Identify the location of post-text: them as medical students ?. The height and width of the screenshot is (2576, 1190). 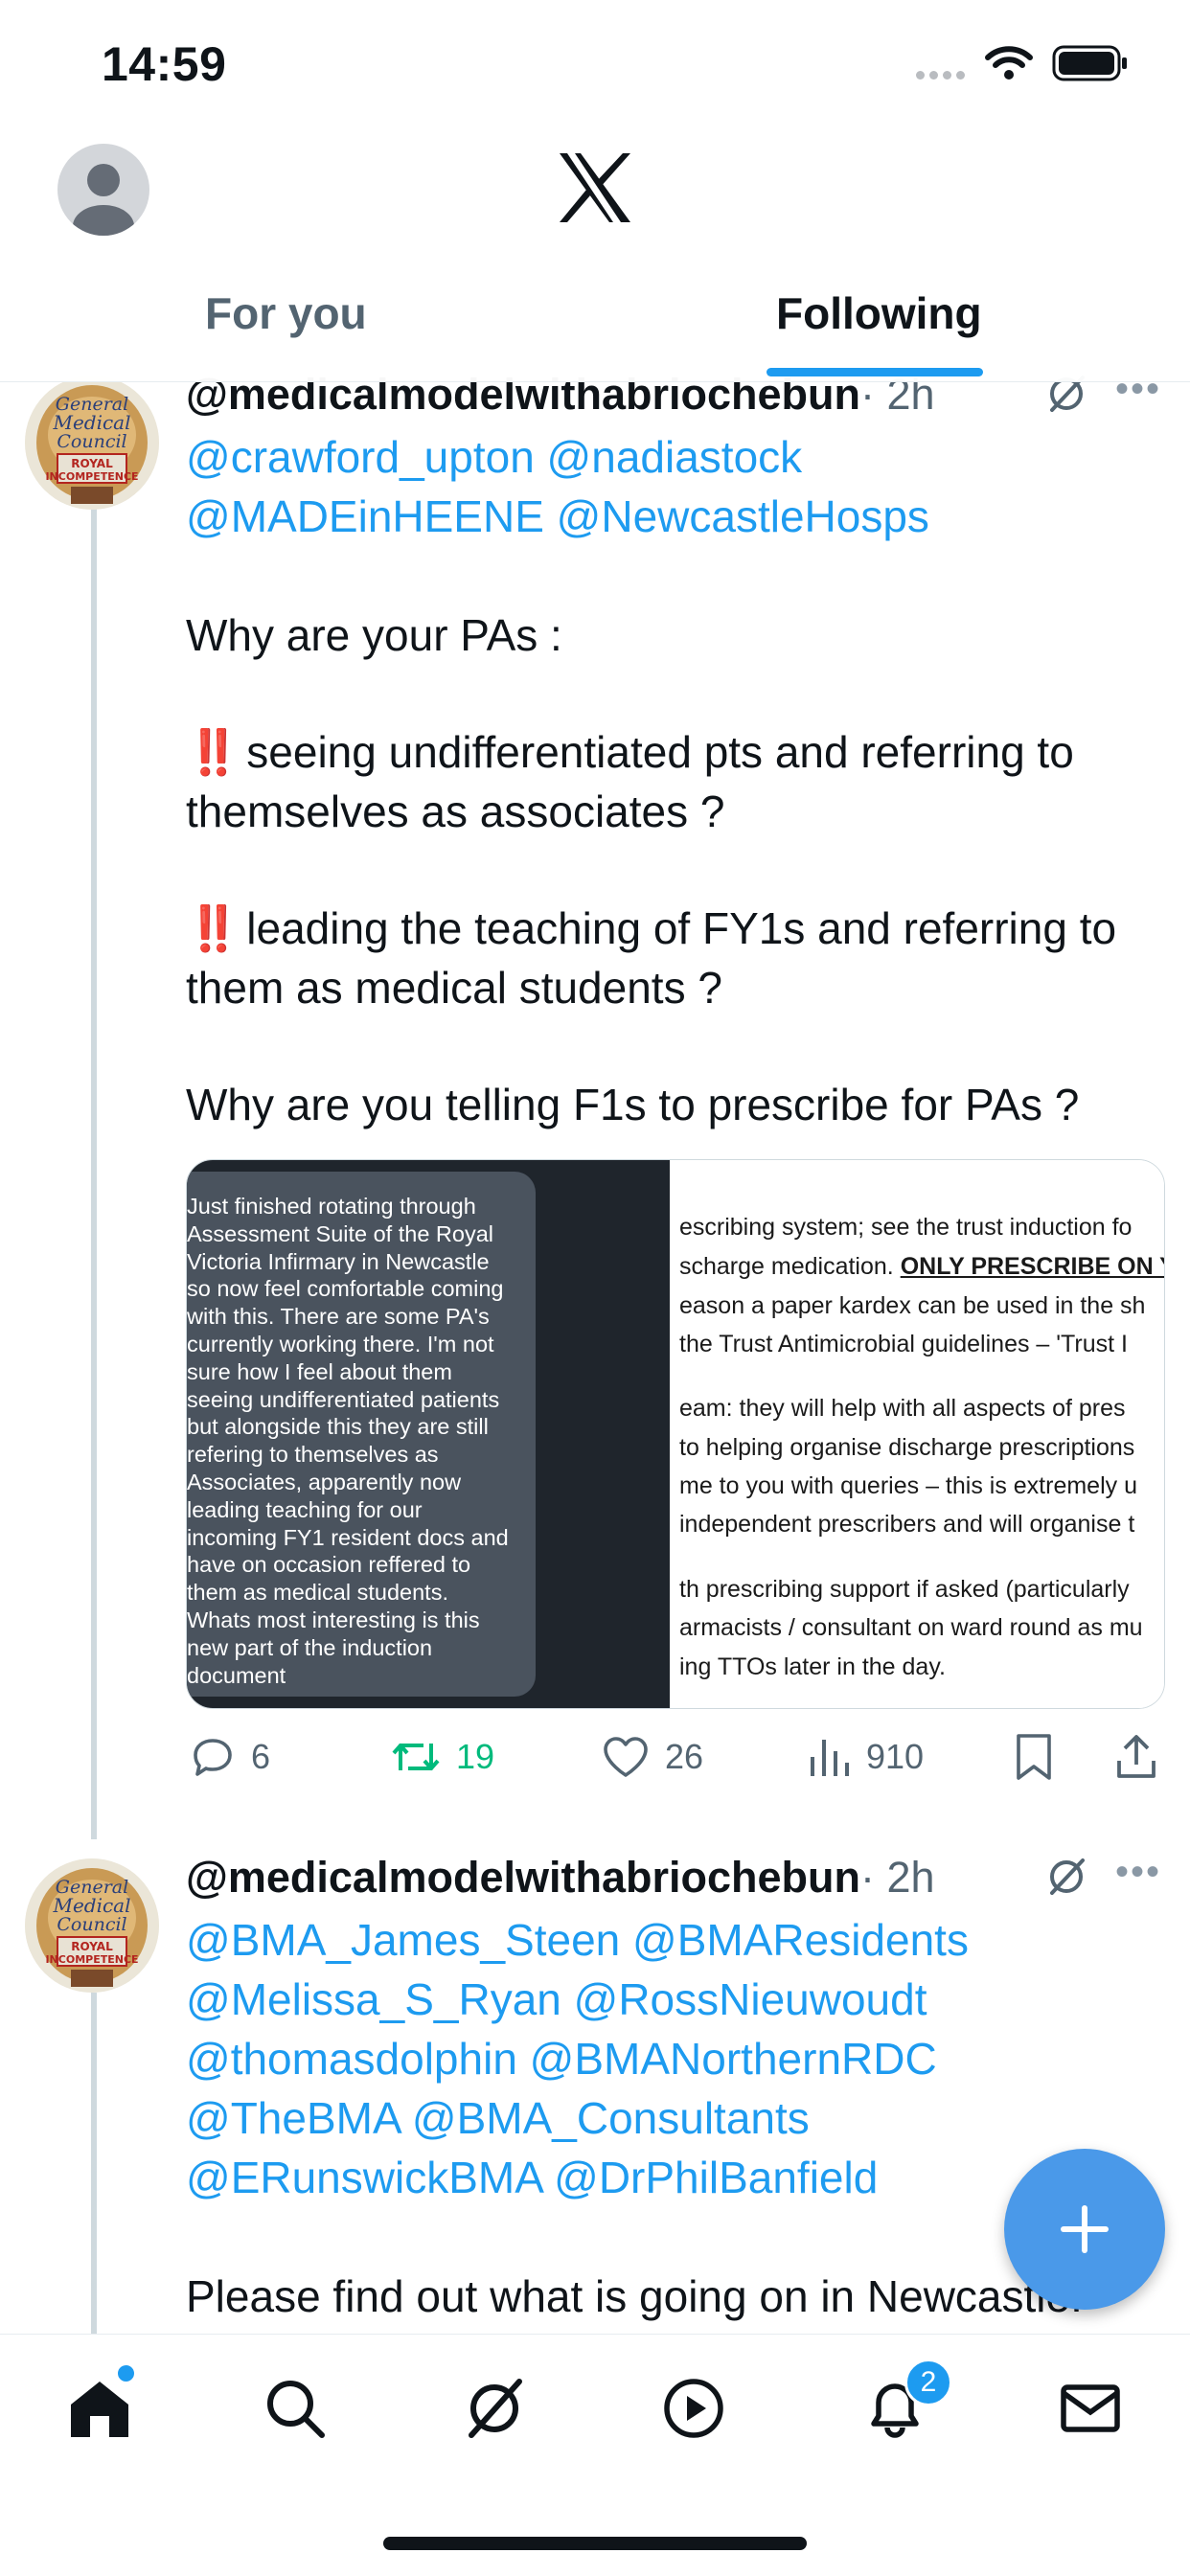
(454, 988).